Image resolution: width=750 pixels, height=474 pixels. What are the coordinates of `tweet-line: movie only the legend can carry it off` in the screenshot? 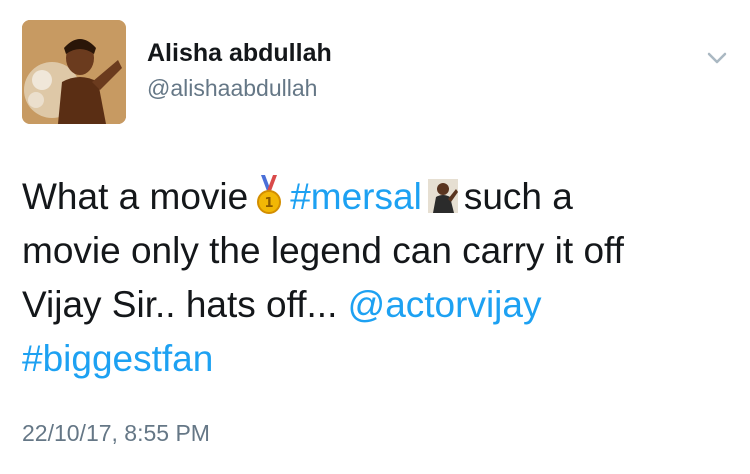 It's located at (323, 250).